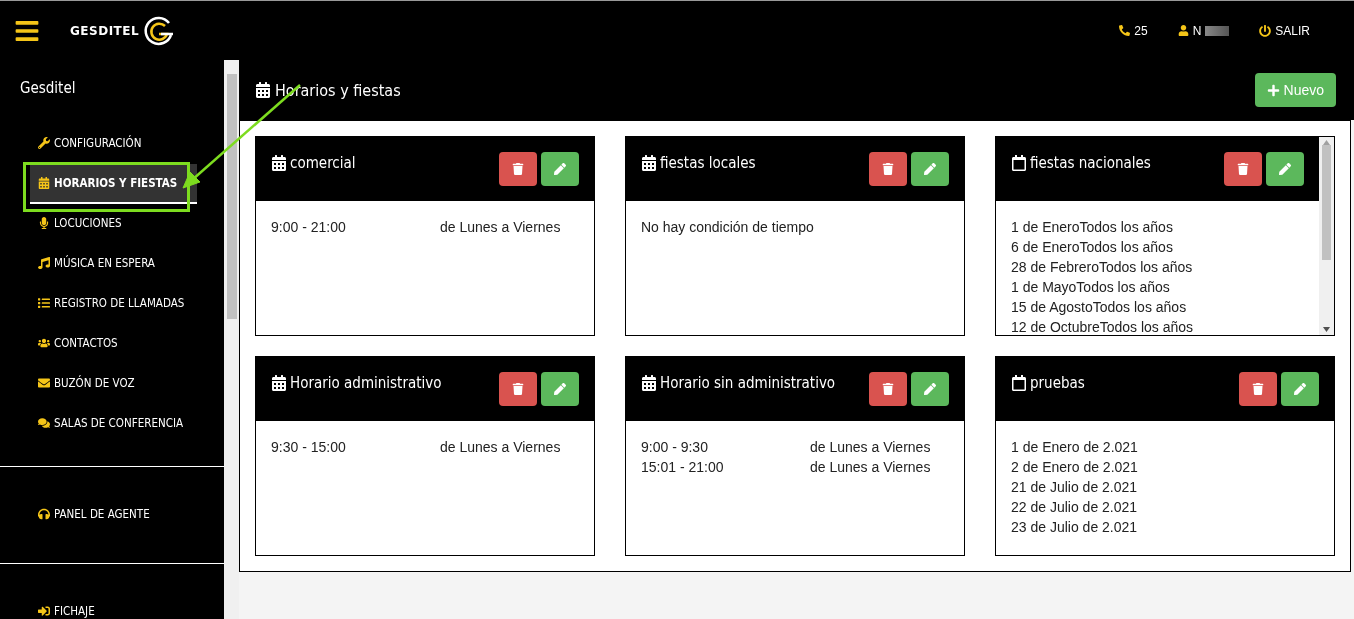  Describe the element at coordinates (323, 163) in the screenshot. I see `card-title: comercial` at that location.